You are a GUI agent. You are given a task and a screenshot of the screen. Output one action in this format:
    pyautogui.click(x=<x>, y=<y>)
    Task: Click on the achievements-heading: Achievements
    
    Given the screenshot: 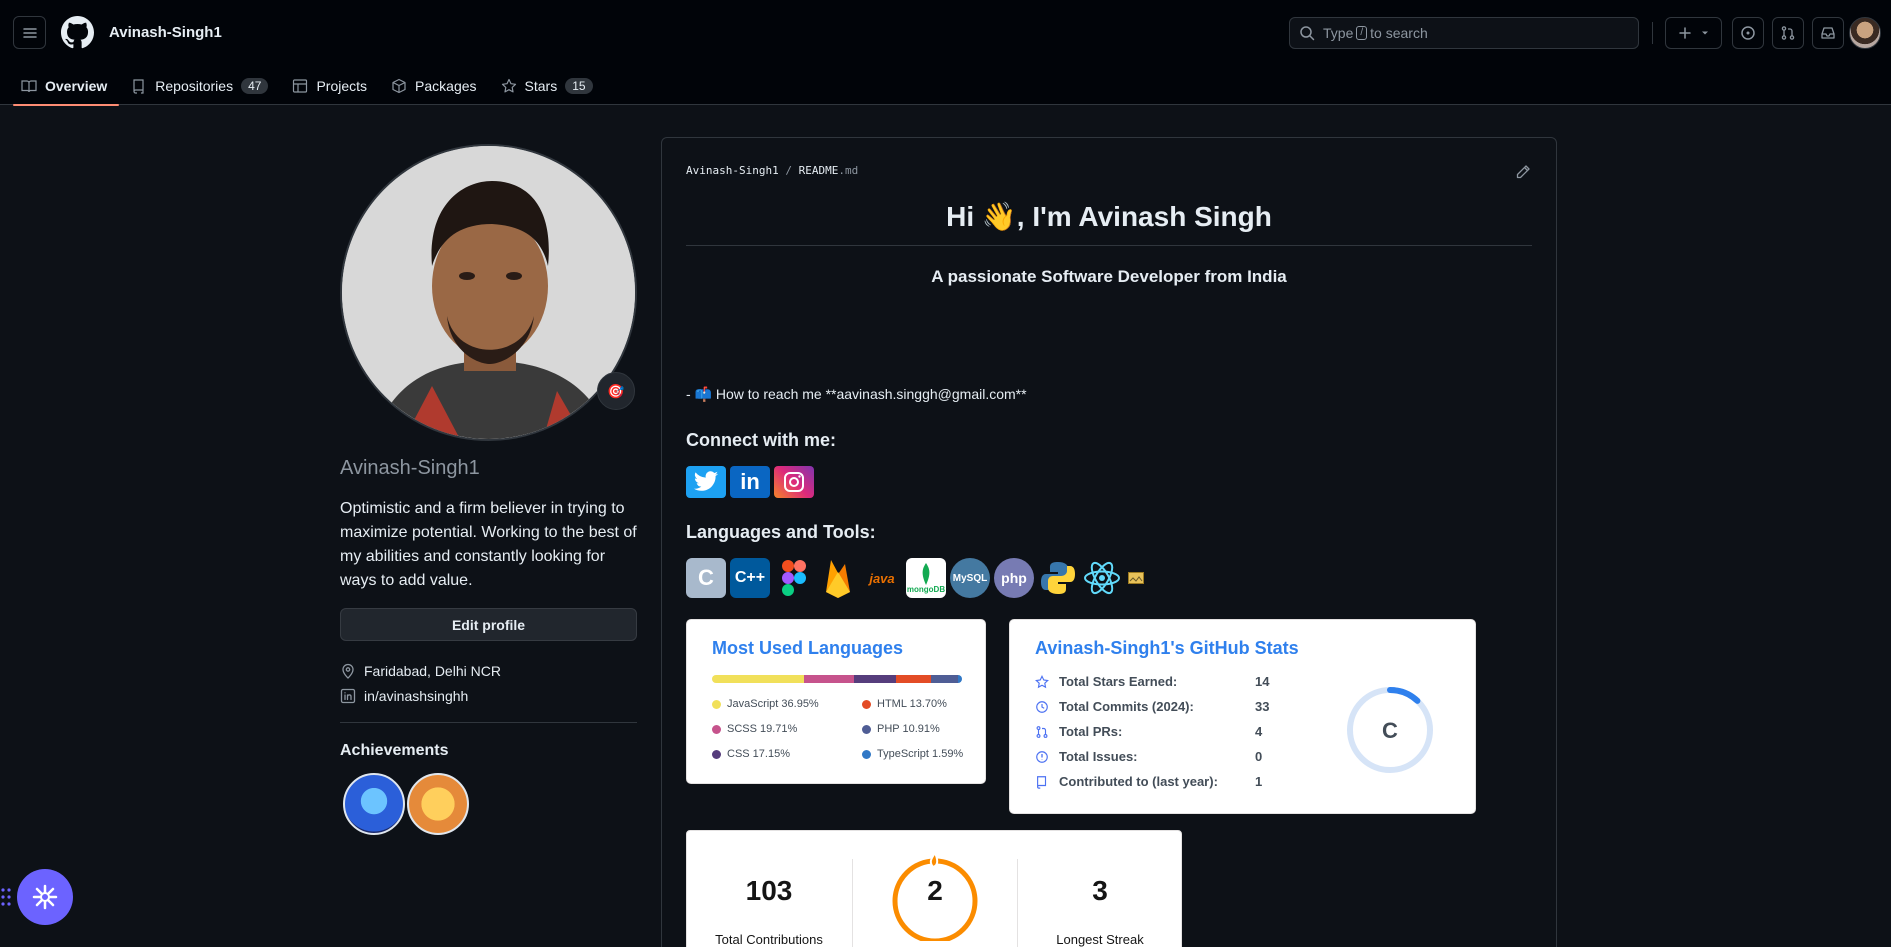 What is the action you would take?
    pyautogui.click(x=394, y=750)
    